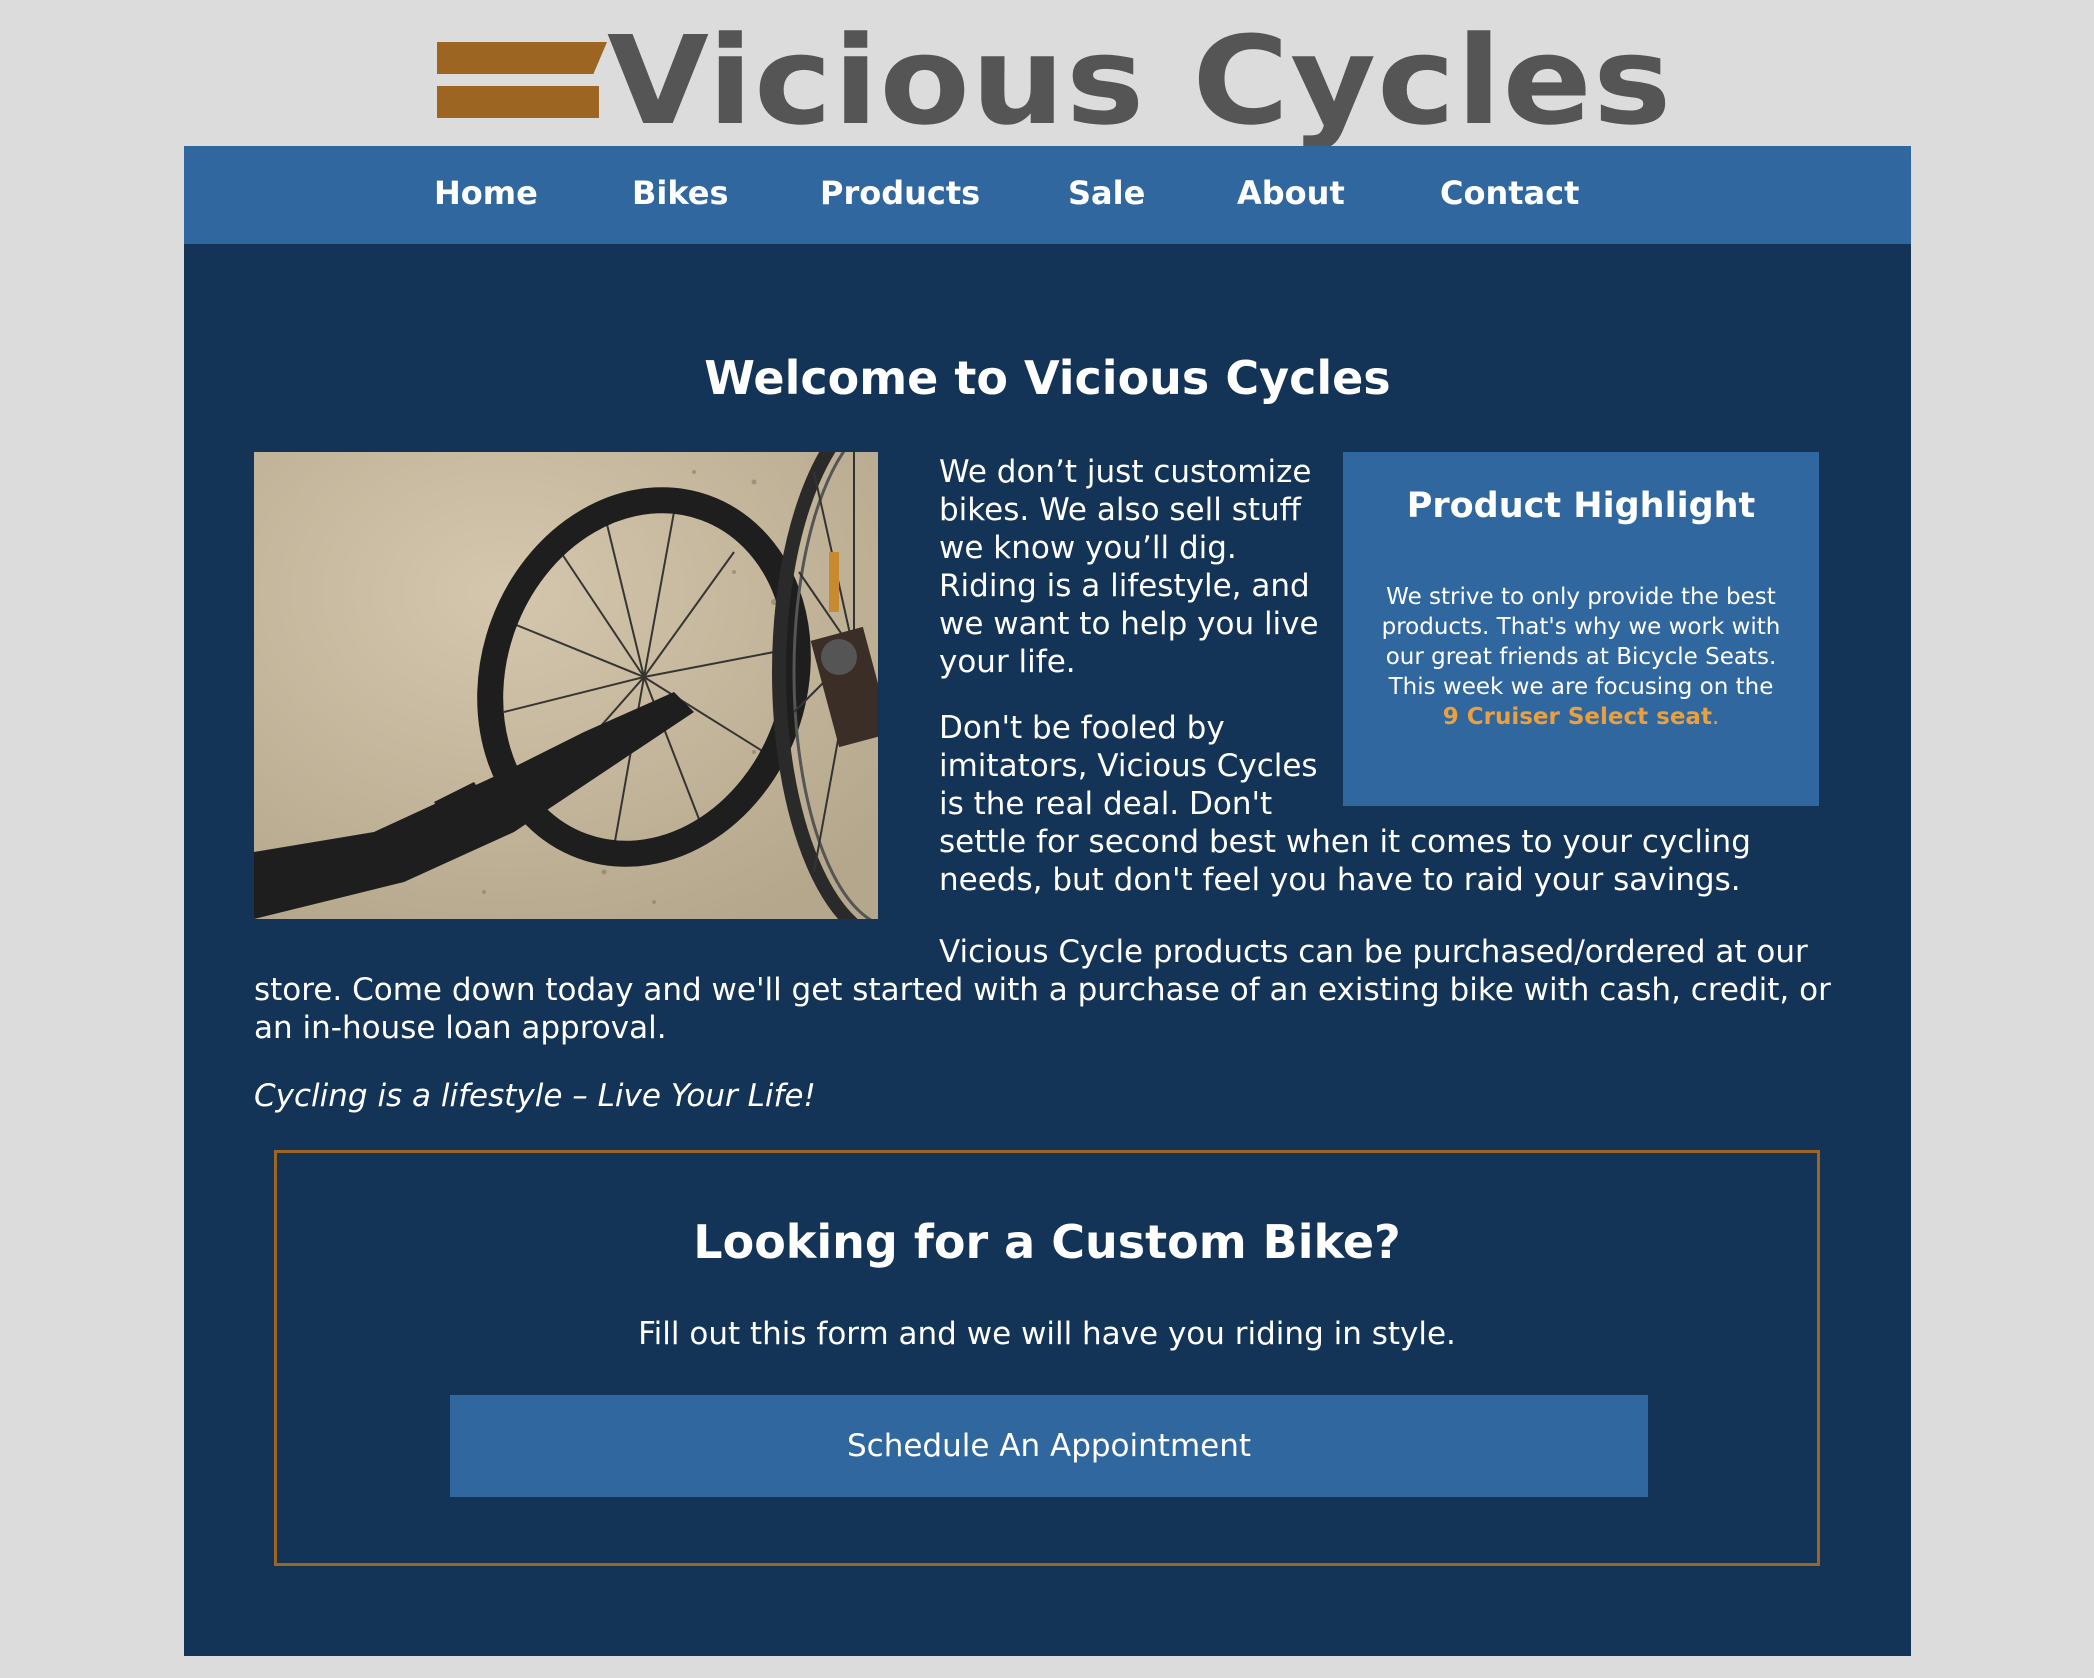 Image resolution: width=2094 pixels, height=1678 pixels. I want to click on tagline: Cycling is a lifestyle – Live Your Life!, so click(535, 1096).